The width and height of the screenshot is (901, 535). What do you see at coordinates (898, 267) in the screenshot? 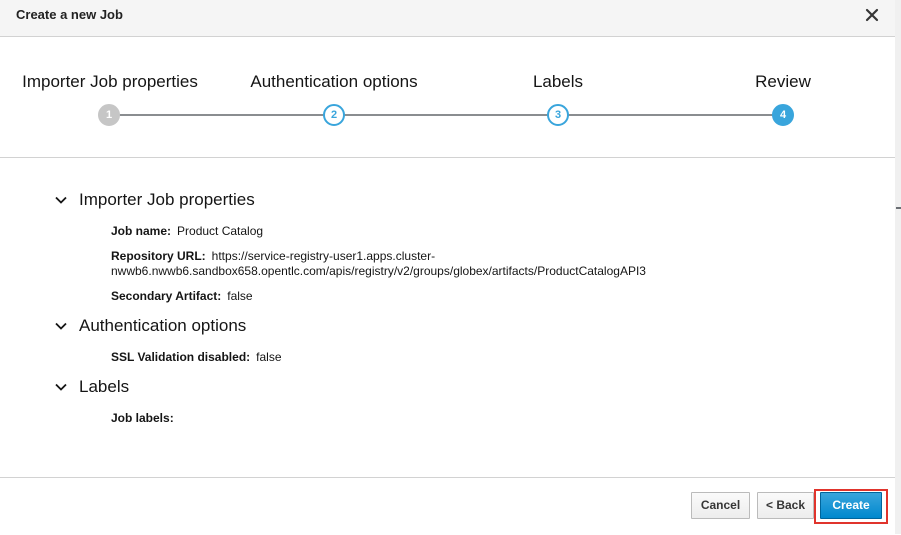
I see `background-edge` at bounding box center [898, 267].